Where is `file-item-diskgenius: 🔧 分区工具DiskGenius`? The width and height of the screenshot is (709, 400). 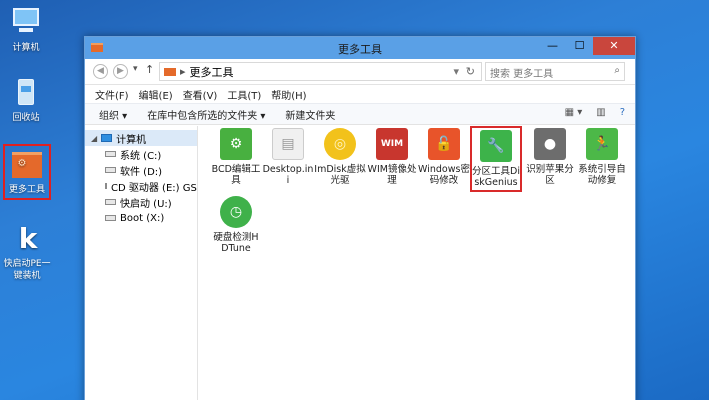
file-item-diskgenius: 🔧 分区工具DiskGenius is located at coordinates (496, 159).